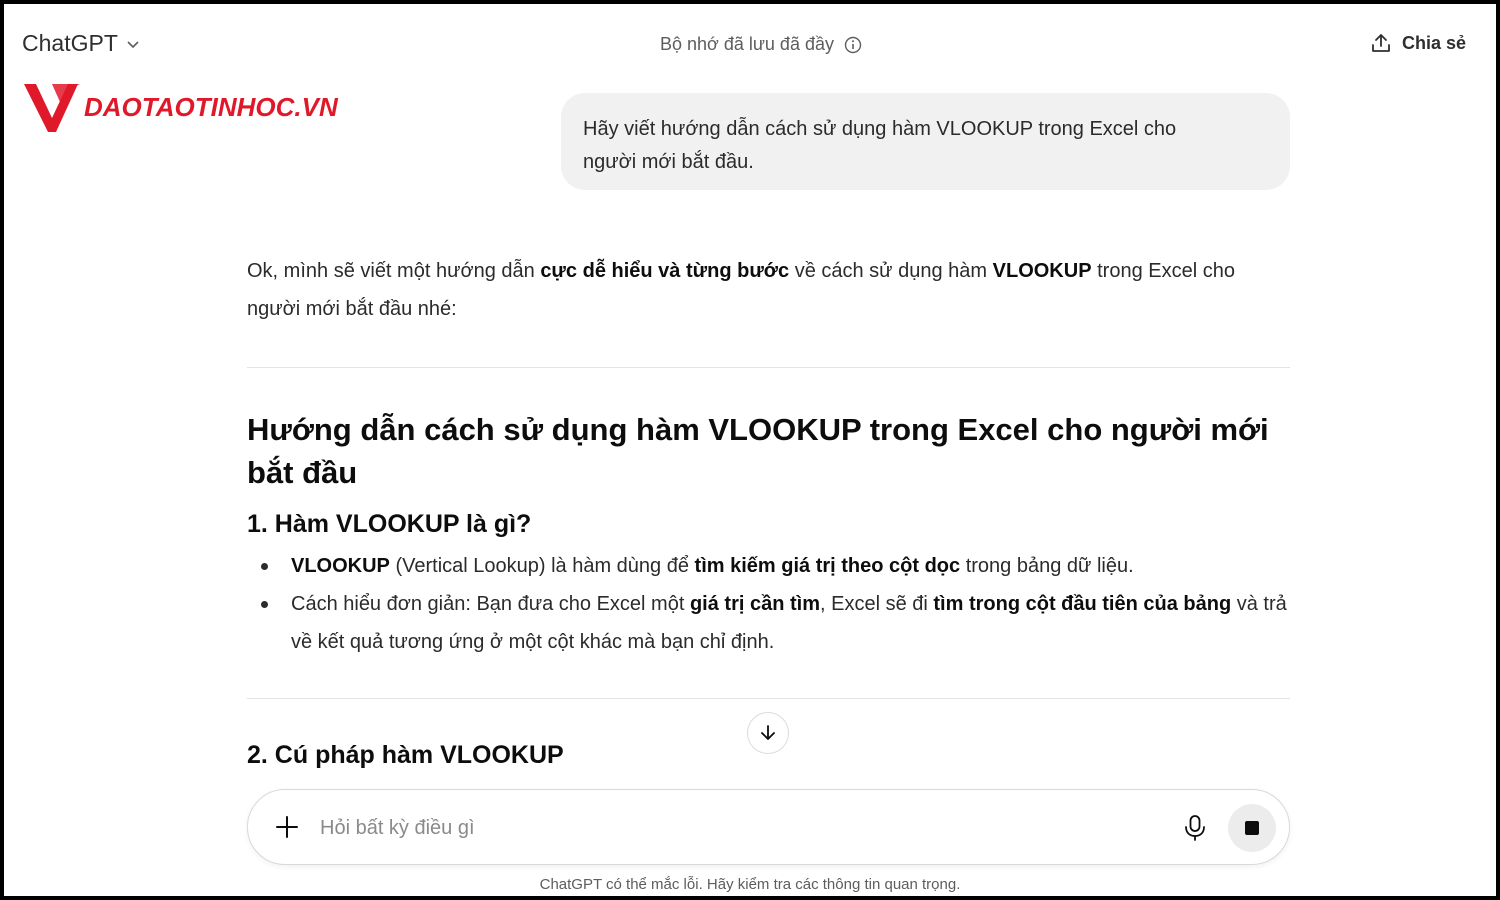 The width and height of the screenshot is (1500, 900). I want to click on composer, so click(768, 827).